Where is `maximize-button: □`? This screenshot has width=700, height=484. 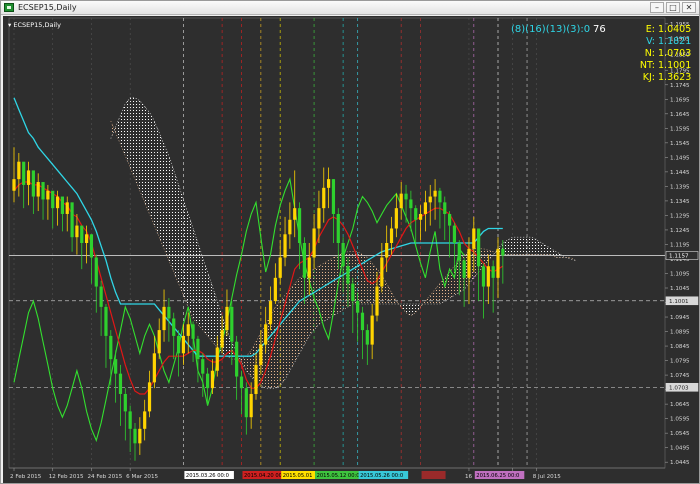
maximize-button: □ is located at coordinates (673, 7).